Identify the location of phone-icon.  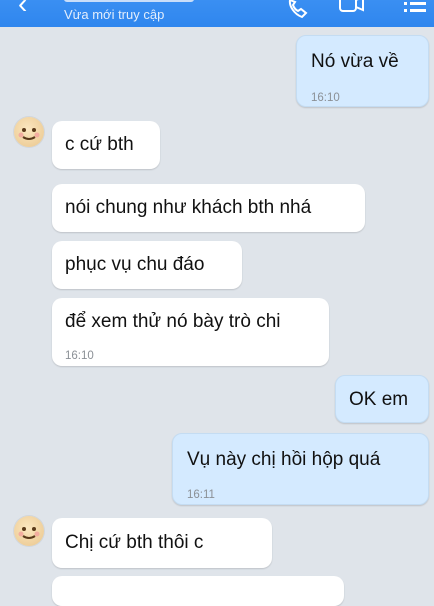
(298, 10).